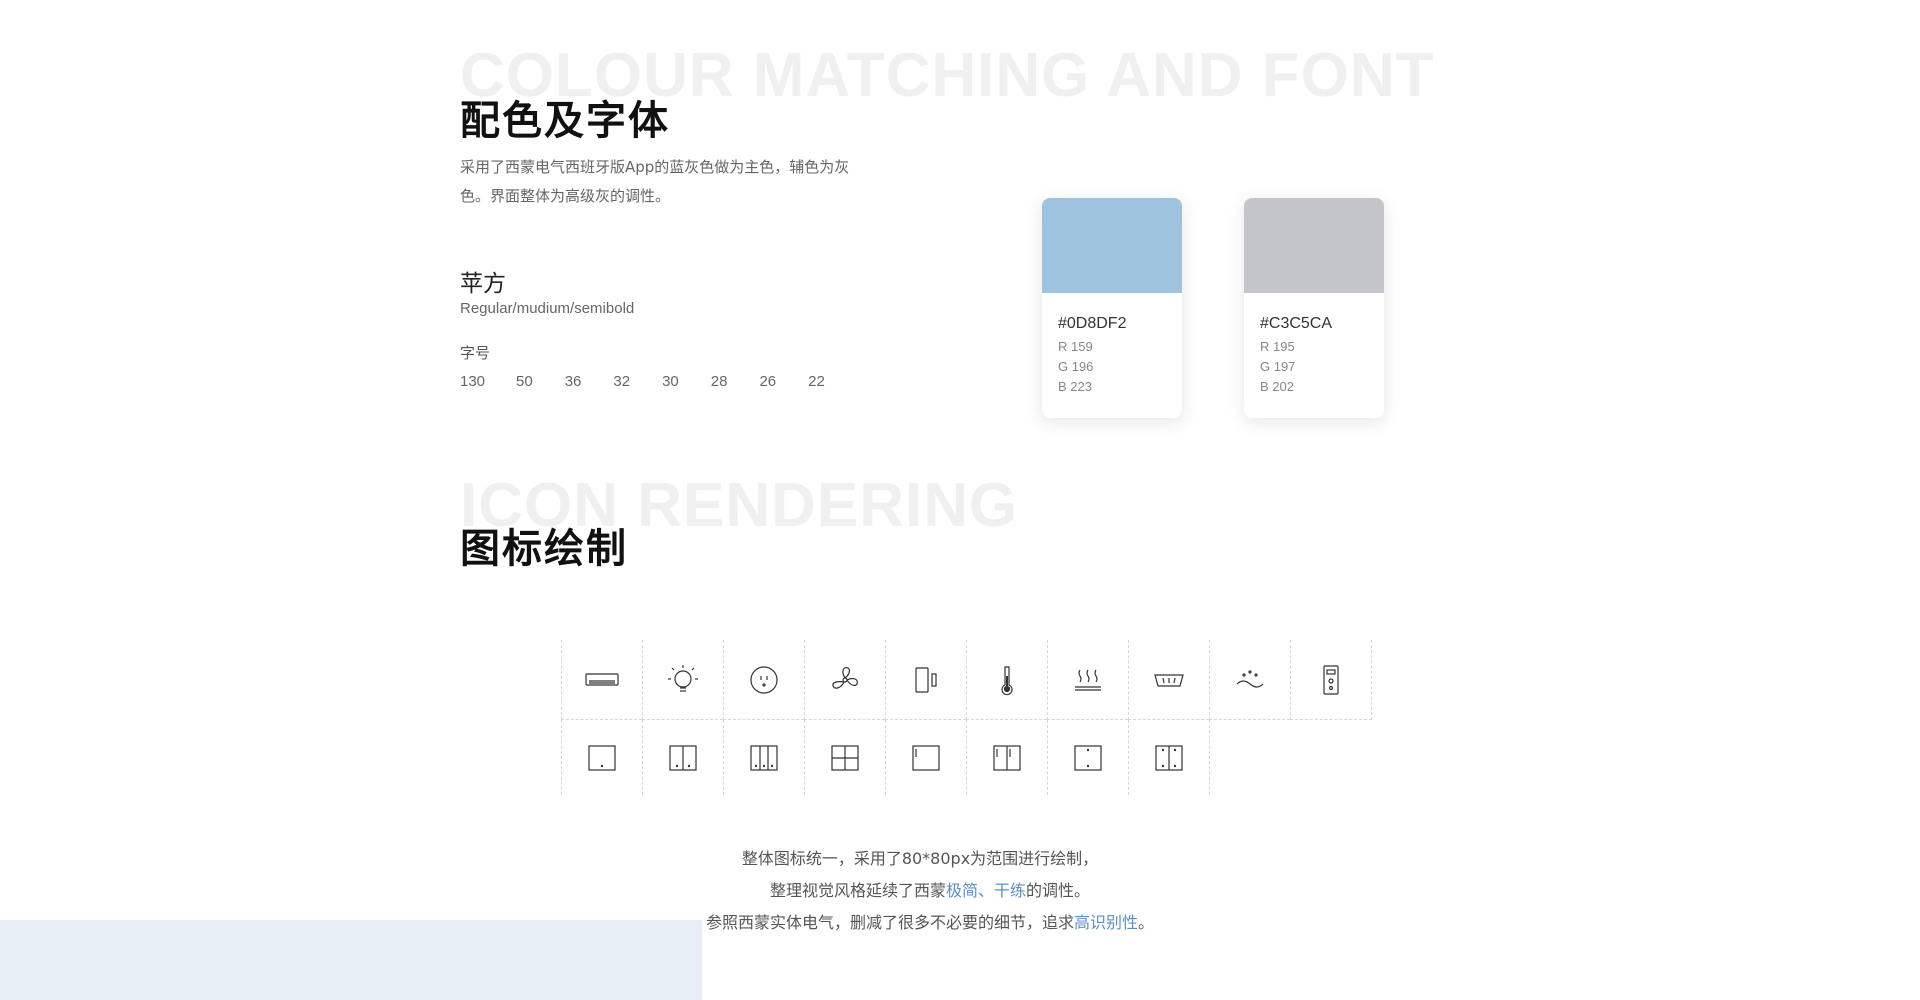 This screenshot has height=1000, width=1920. Describe the element at coordinates (682, 757) in the screenshot. I see `switch-2gang-icon` at that location.